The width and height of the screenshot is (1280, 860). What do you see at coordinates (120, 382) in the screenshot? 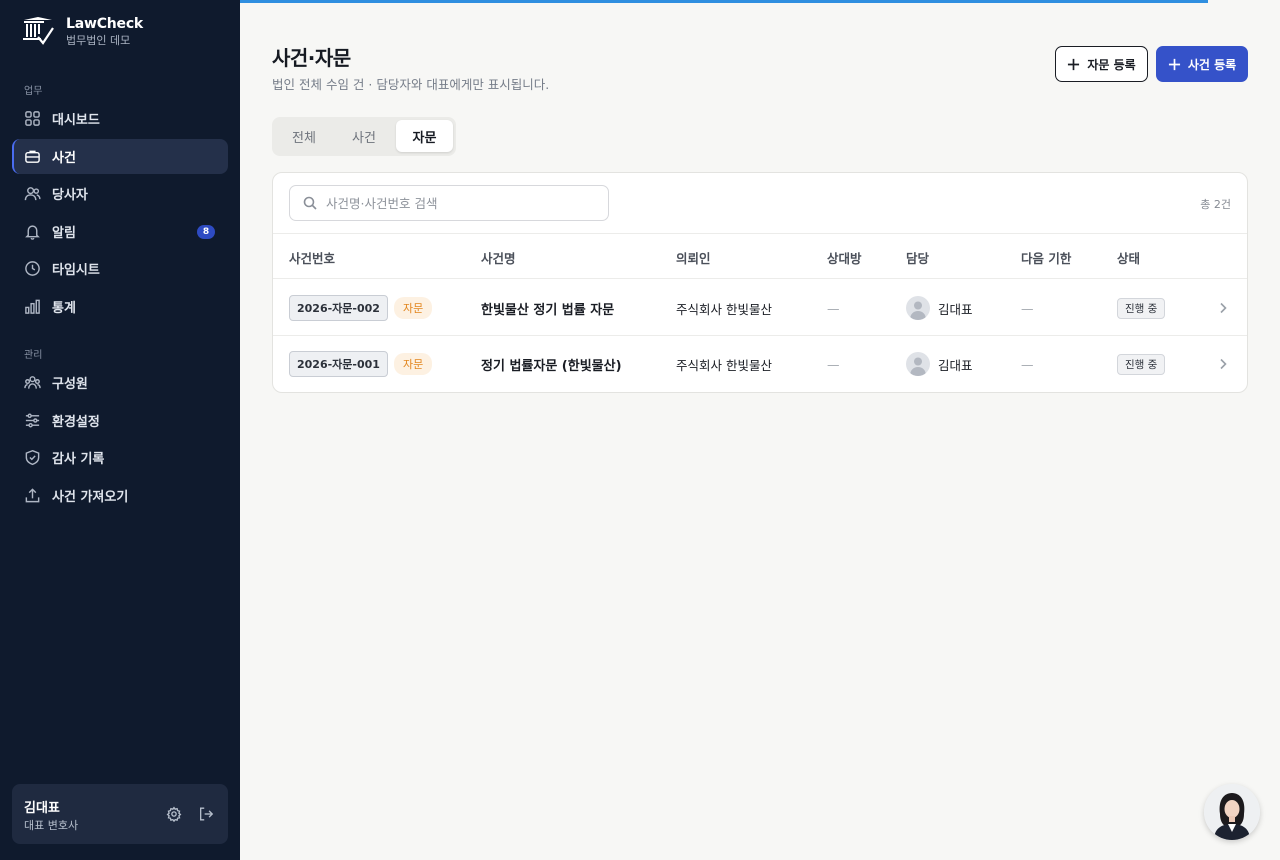
I see `sidebar-item-members: 구성원` at bounding box center [120, 382].